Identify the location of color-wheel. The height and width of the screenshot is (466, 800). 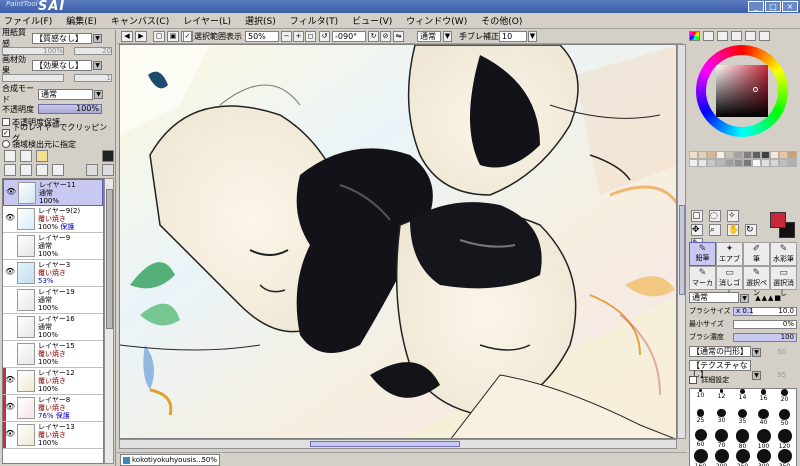
(742, 91).